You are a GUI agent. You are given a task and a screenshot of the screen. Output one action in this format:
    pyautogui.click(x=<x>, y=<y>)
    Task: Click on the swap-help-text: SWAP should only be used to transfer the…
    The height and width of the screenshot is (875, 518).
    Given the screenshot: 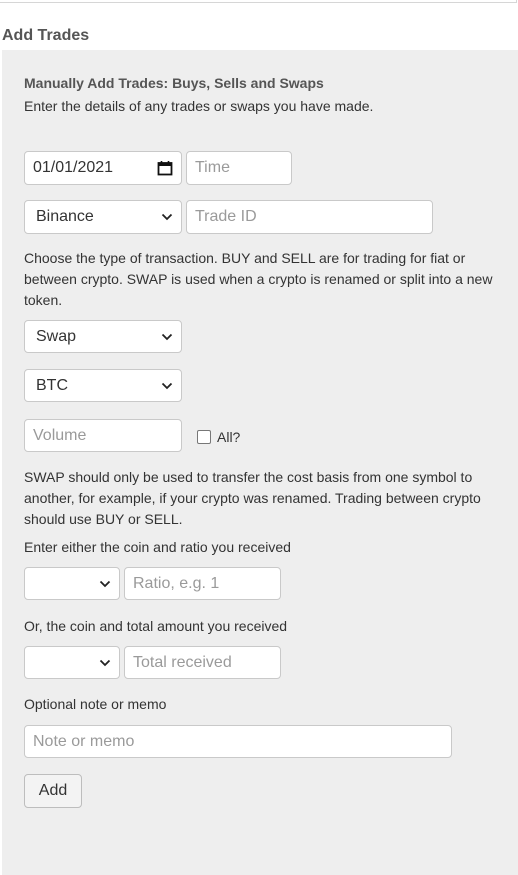 What is the action you would take?
    pyautogui.click(x=252, y=498)
    